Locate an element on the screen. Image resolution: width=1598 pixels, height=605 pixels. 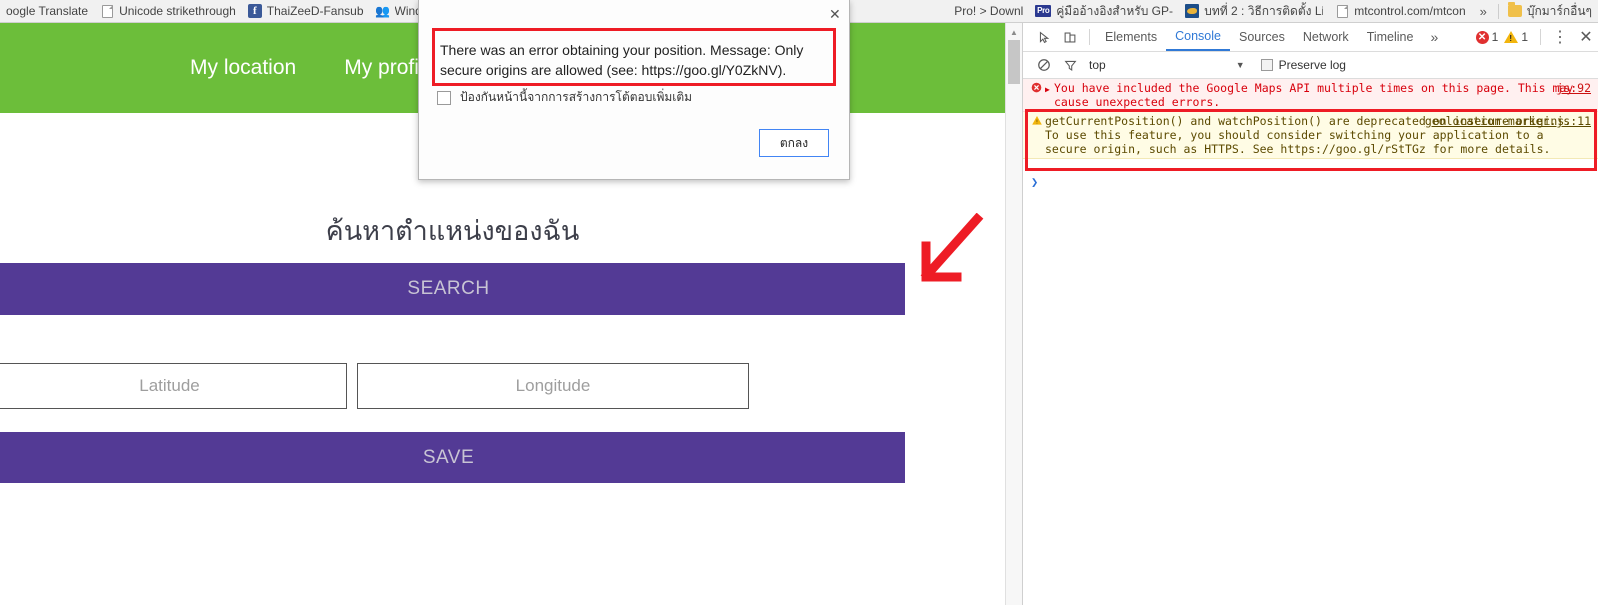
latitude-placeholder: Latitude is located at coordinates (169, 385).